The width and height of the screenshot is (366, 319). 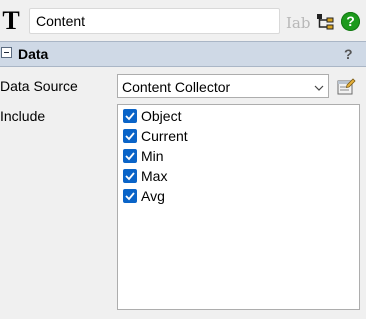 I want to click on include-item-object: Object, so click(x=152, y=116).